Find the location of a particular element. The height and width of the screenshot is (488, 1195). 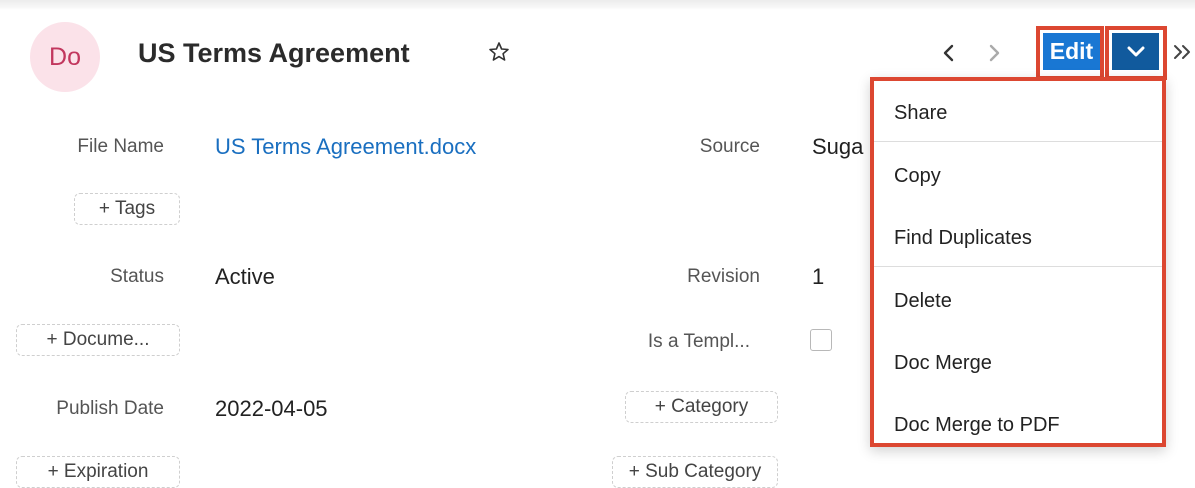

file-name-link: US Terms Agreement.docx is located at coordinates (345, 147).